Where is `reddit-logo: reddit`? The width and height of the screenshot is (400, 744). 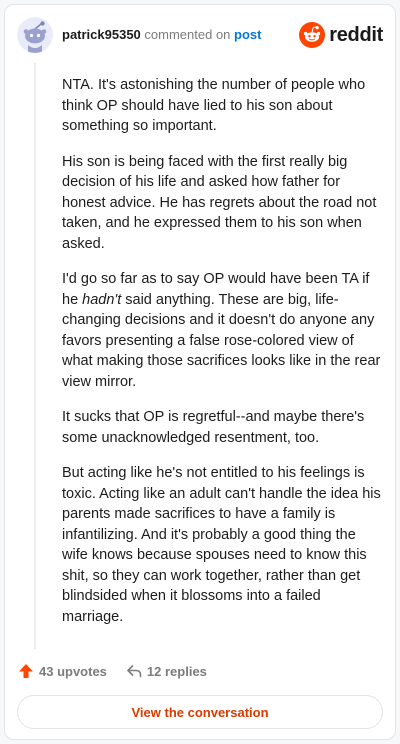
reddit-logo: reddit is located at coordinates (341, 35).